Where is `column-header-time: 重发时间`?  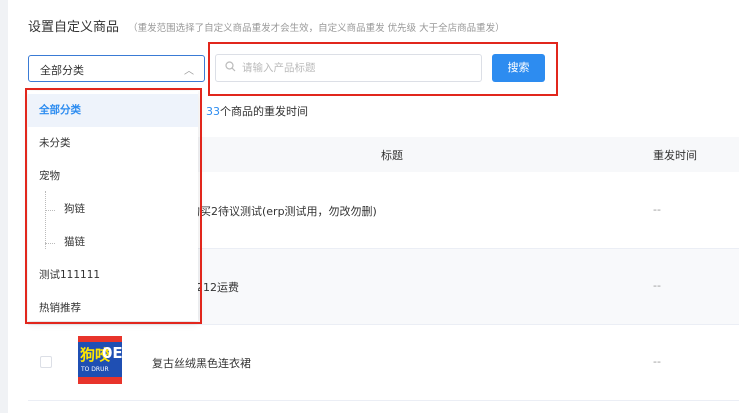 column-header-time: 重发时间 is located at coordinates (675, 155).